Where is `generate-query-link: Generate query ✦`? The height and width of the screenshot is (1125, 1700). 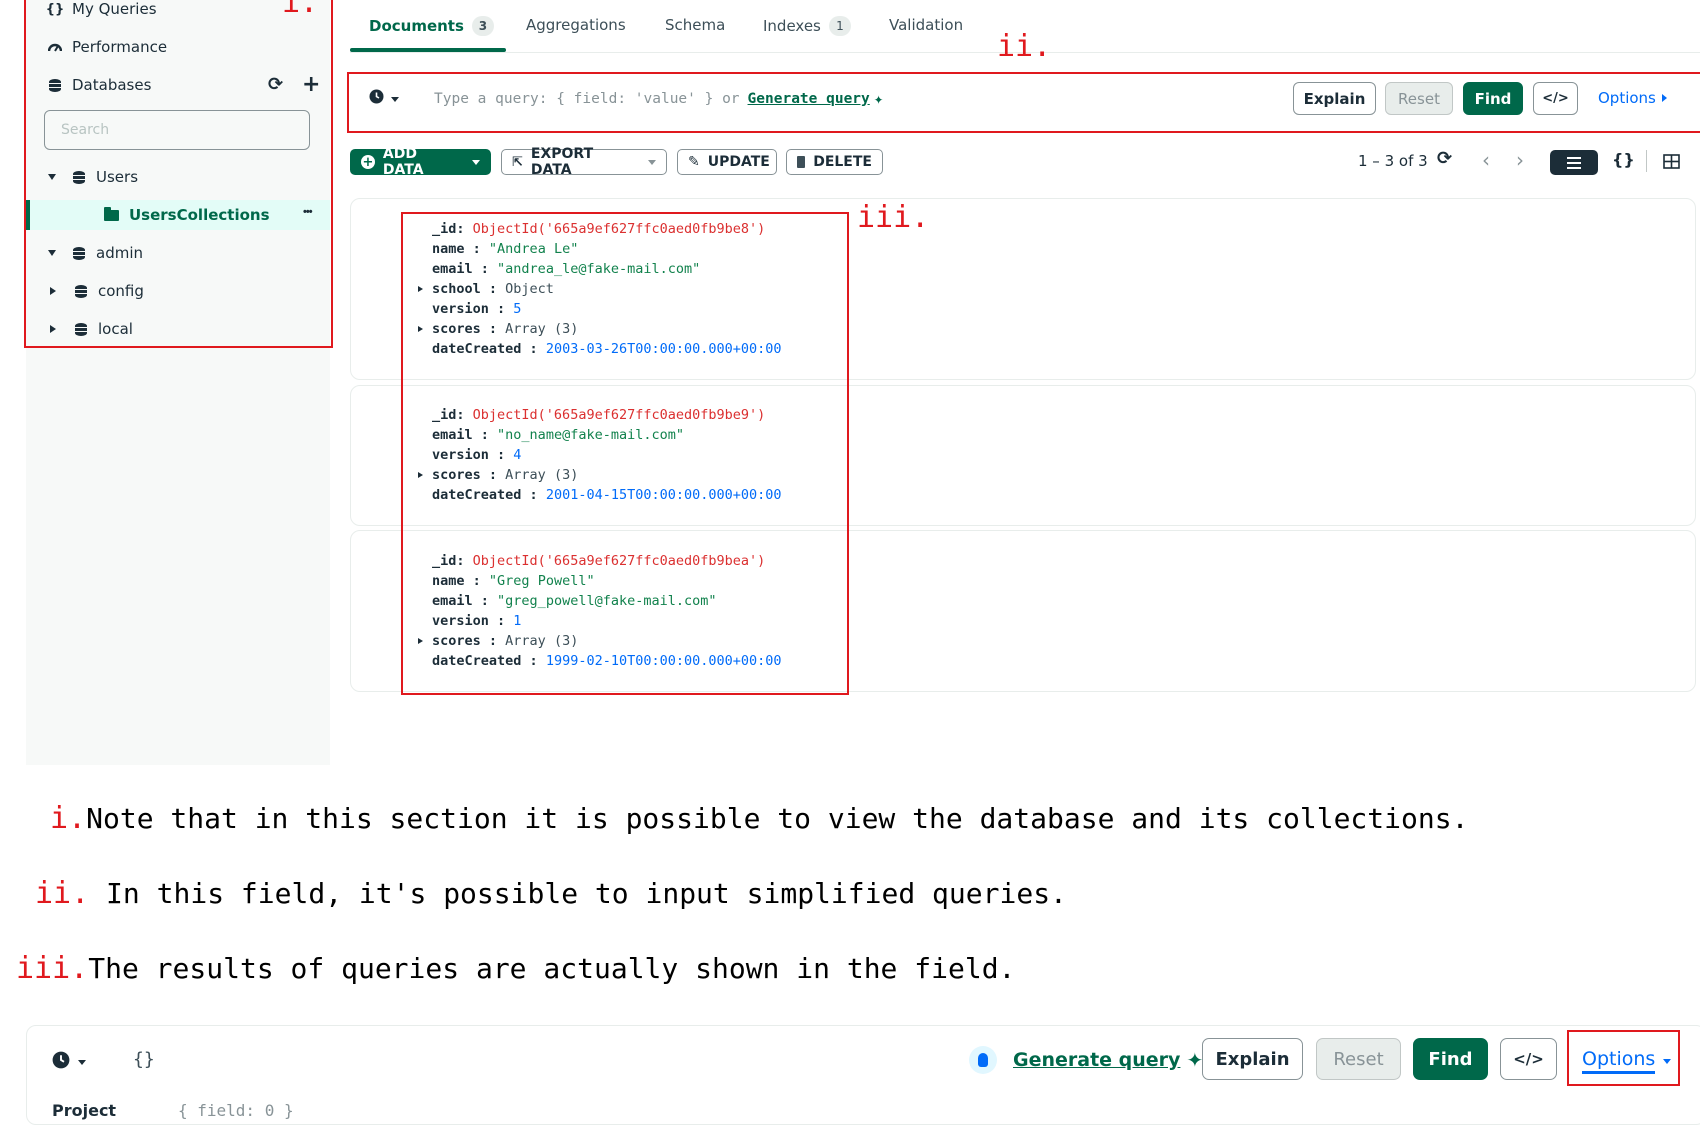 generate-query-link: Generate query ✦ is located at coordinates (1108, 1060).